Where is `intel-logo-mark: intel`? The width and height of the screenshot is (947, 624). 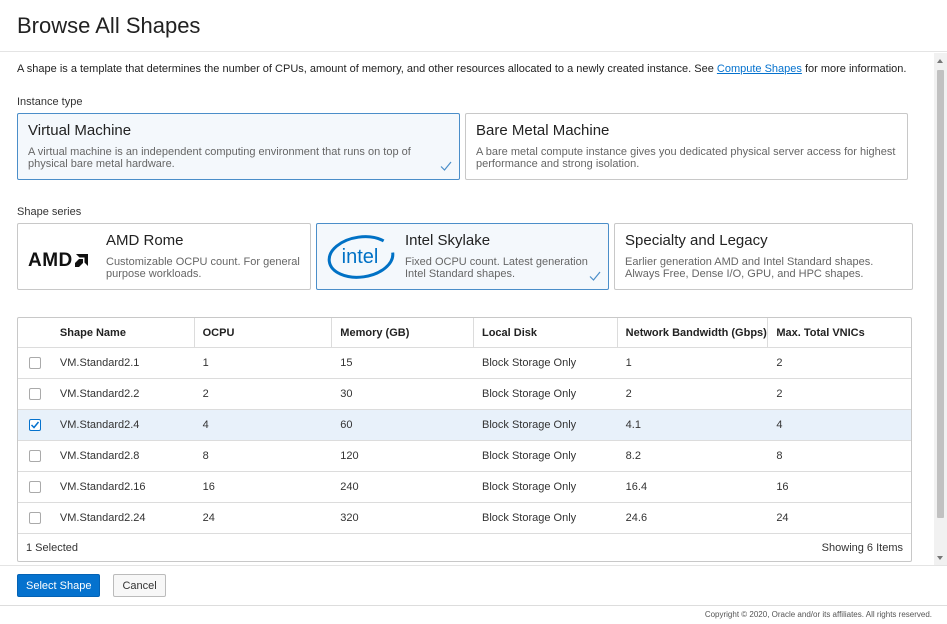
intel-logo-mark: intel is located at coordinates (361, 256).